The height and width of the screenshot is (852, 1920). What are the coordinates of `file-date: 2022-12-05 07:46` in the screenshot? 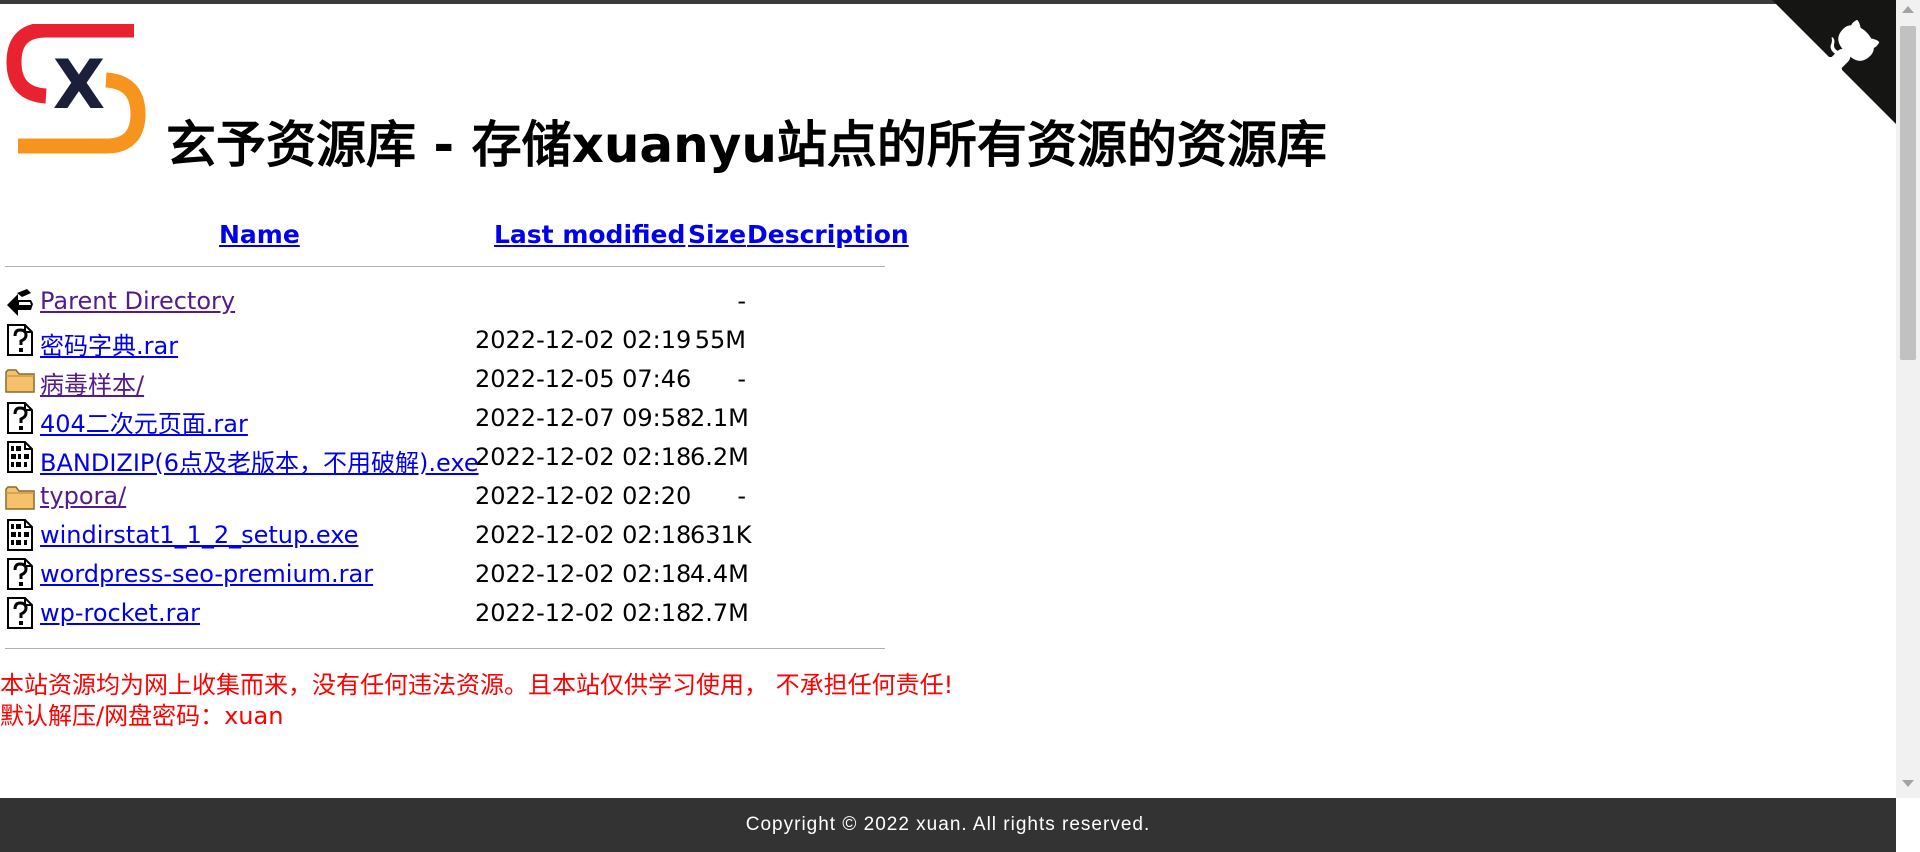 It's located at (583, 379).